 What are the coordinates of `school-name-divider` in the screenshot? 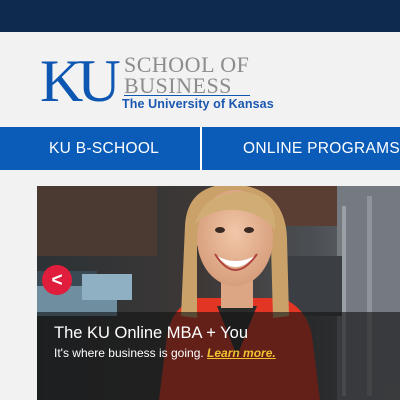 It's located at (187, 95).